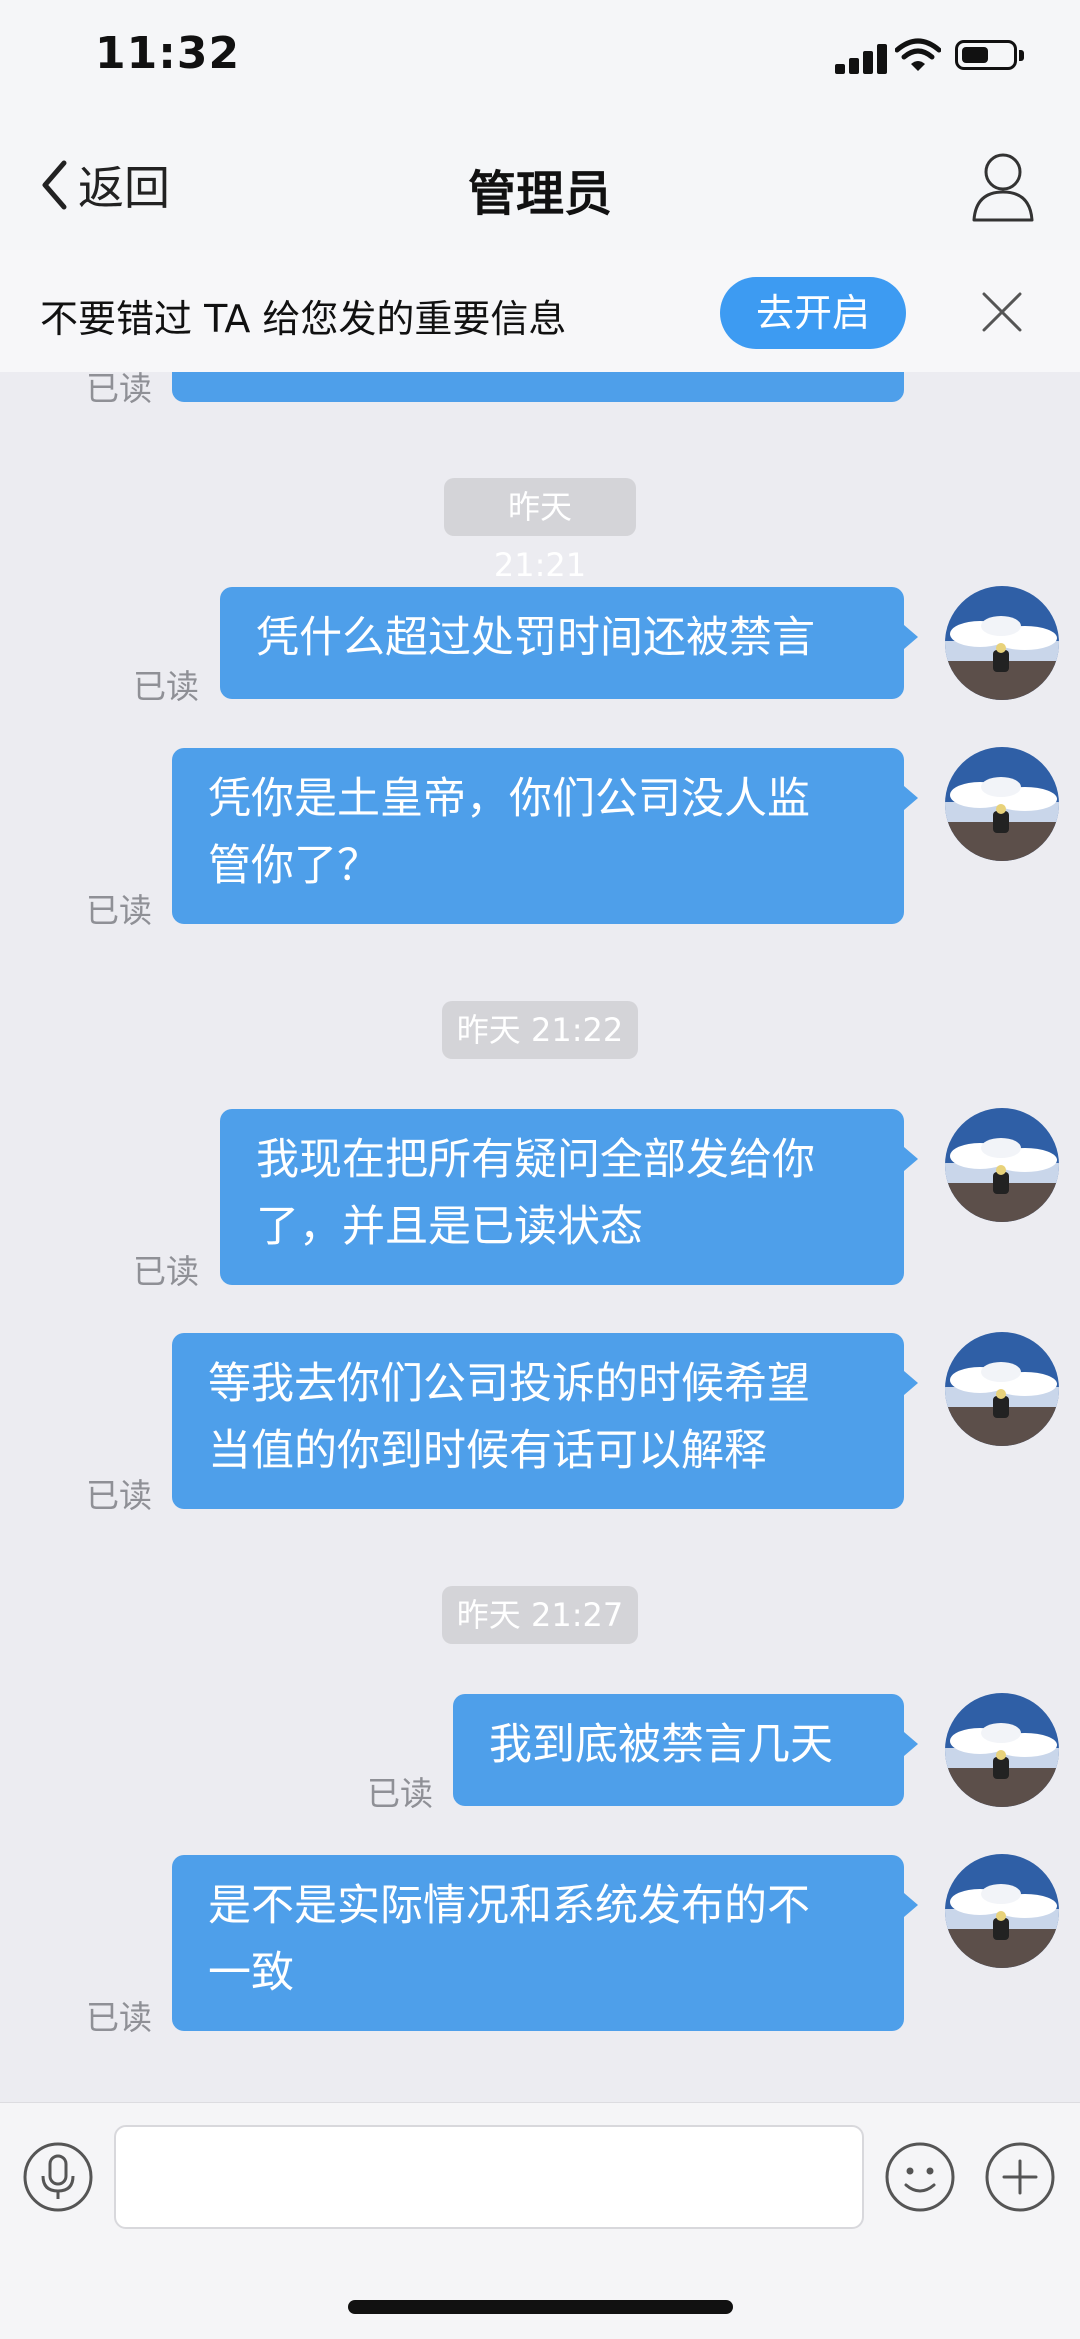 The height and width of the screenshot is (2339, 1080). Describe the element at coordinates (58, 2177) in the screenshot. I see `microphone-icon` at that location.